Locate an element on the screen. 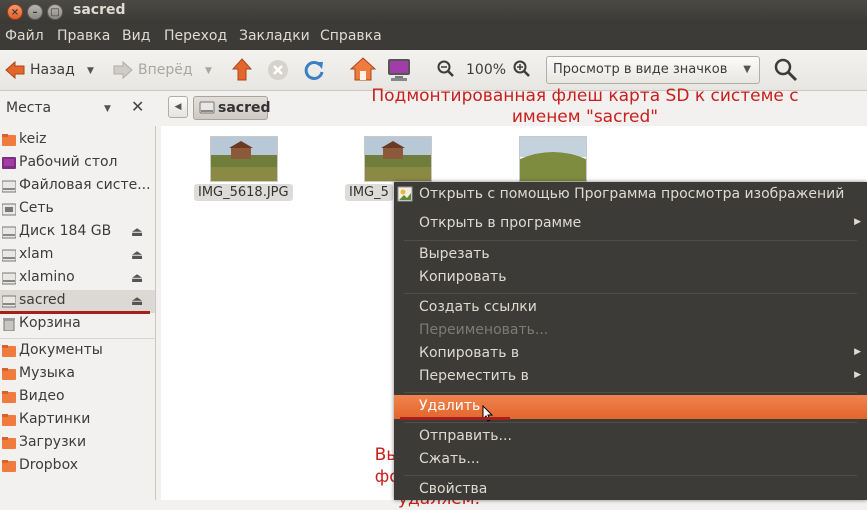 This screenshot has width=867, height=510. chevron-down-icon: ▼ is located at coordinates (747, 69).